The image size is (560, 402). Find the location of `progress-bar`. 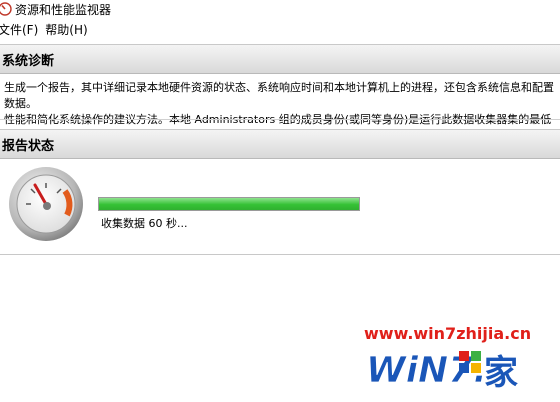

progress-bar is located at coordinates (229, 204).